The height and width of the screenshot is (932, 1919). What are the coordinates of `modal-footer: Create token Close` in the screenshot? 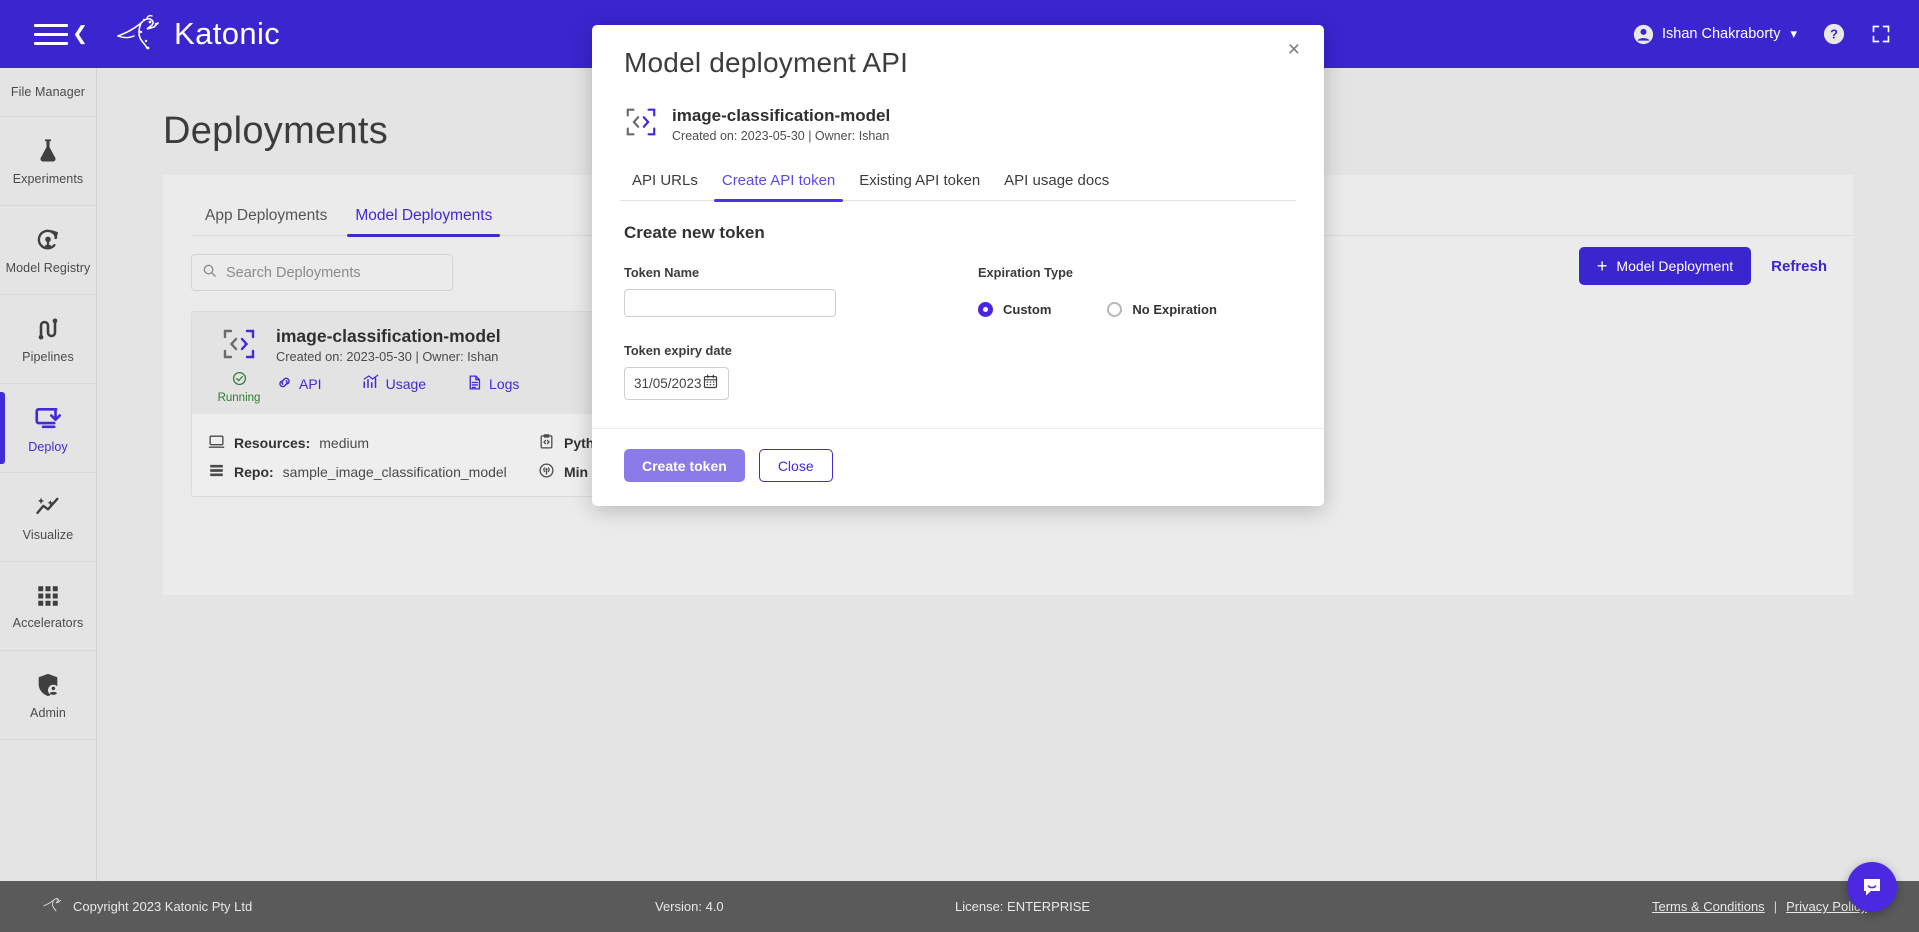 It's located at (958, 467).